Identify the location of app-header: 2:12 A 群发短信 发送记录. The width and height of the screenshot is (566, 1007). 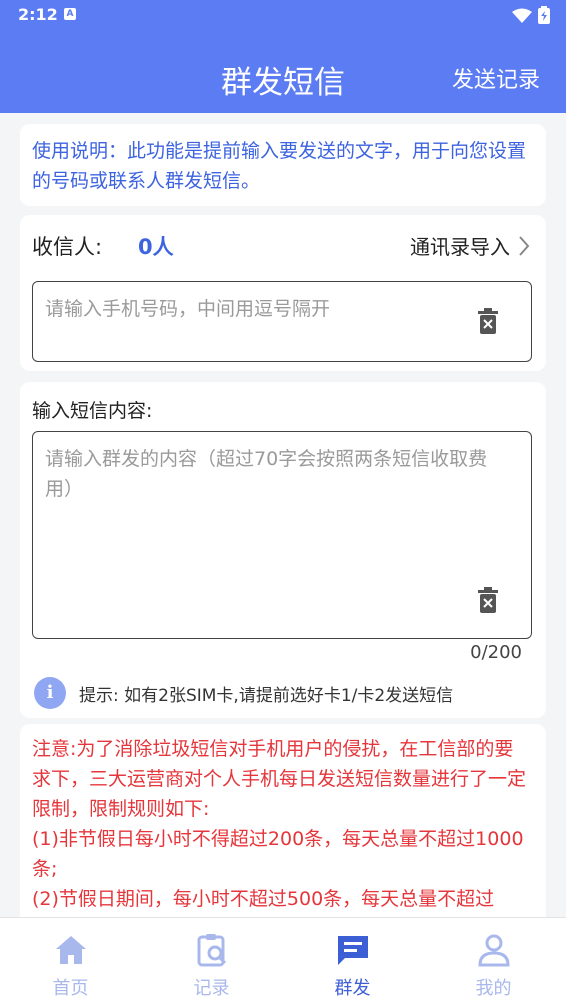
(283, 56).